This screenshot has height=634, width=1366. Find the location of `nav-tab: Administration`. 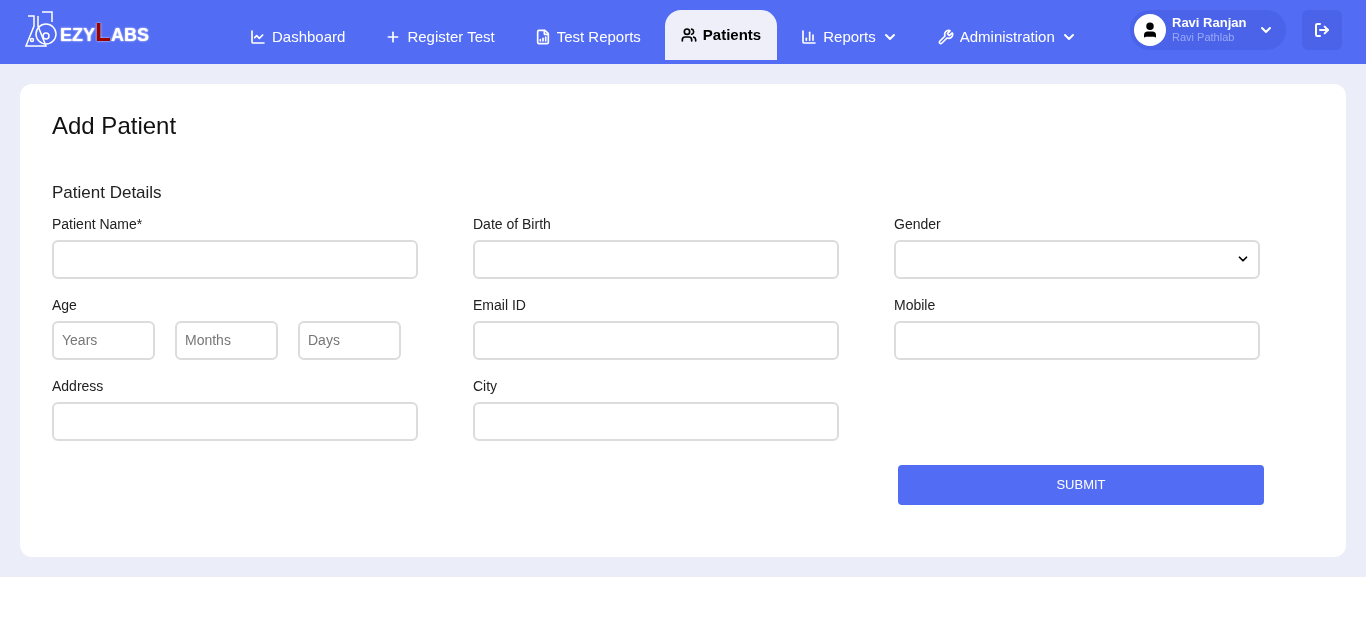

nav-tab: Administration is located at coordinates (1007, 37).